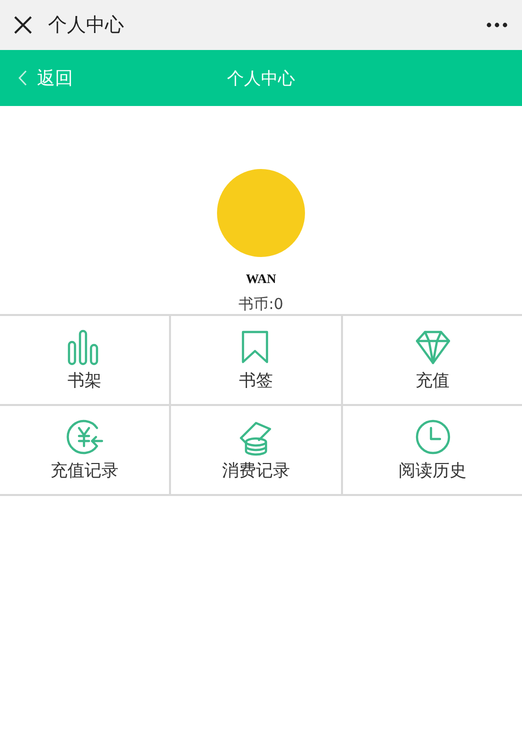 The image size is (522, 748). I want to click on diamond-icon, so click(433, 347).